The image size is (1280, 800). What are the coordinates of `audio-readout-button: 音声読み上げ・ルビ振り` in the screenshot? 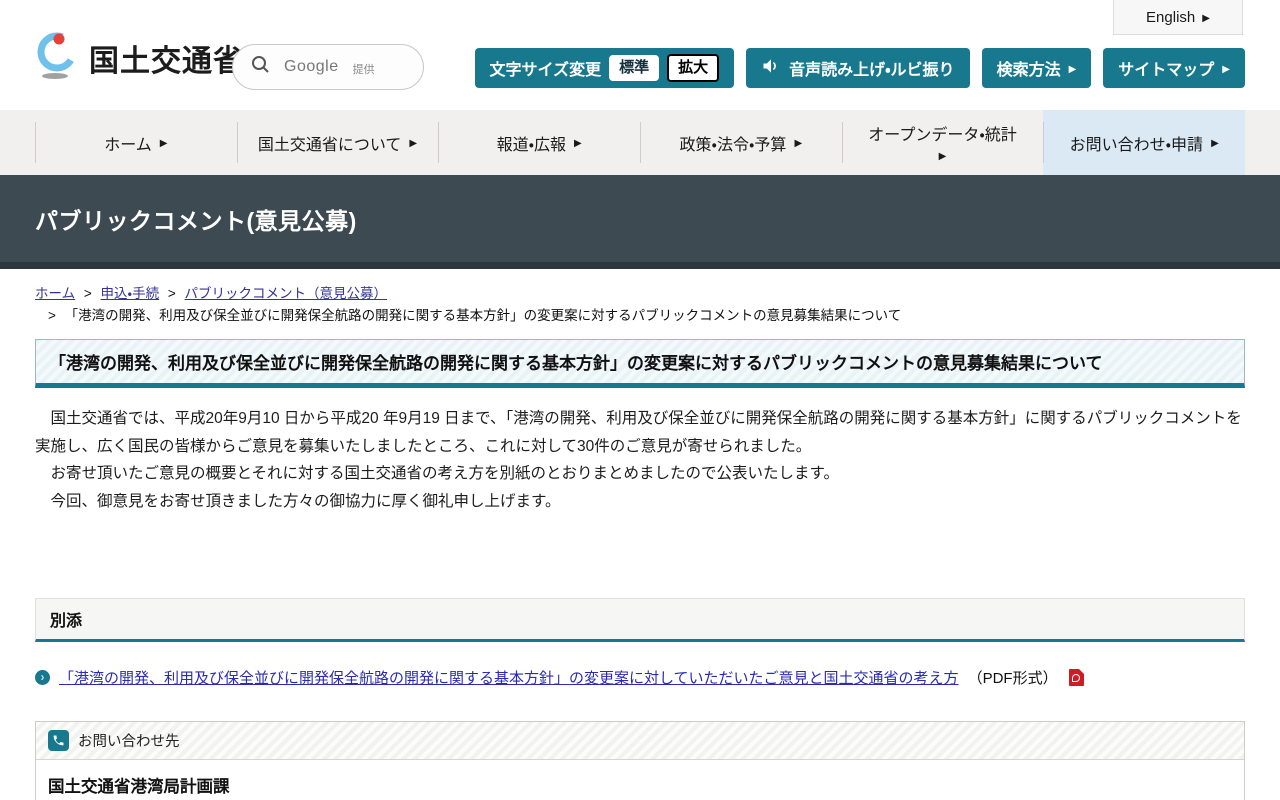 It's located at (858, 68).